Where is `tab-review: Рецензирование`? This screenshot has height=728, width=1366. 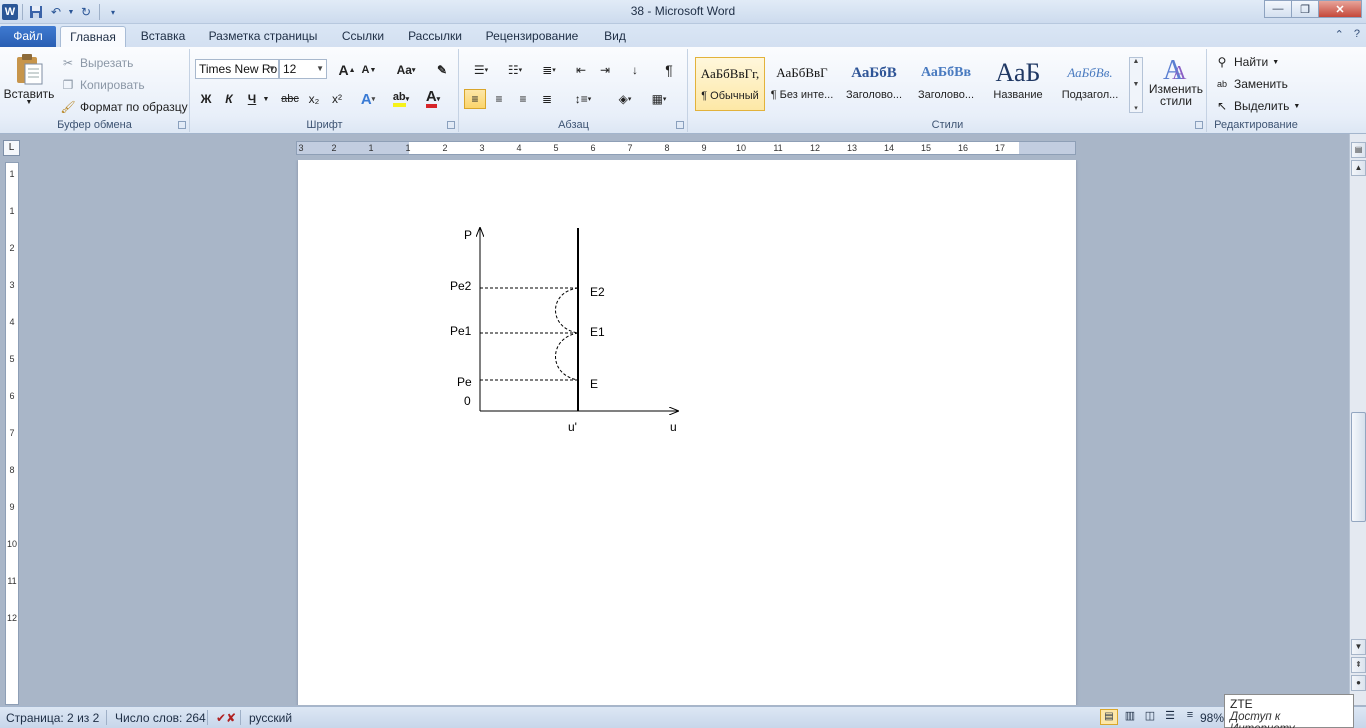 tab-review: Рецензирование is located at coordinates (532, 36).